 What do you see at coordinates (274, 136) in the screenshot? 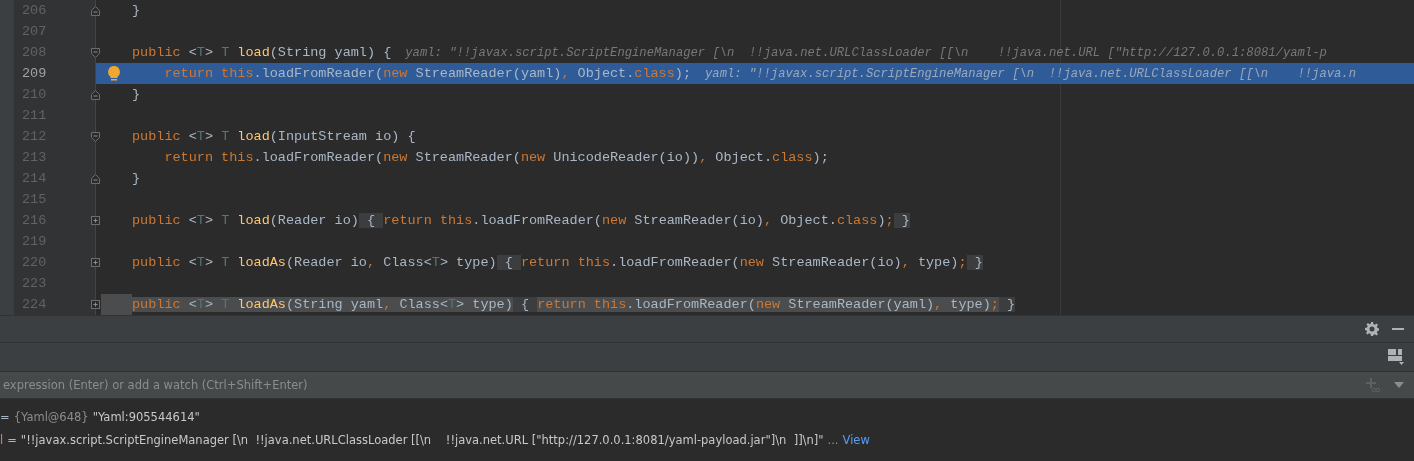
I see `code-text: public <T> T load(InputStream io) {` at bounding box center [274, 136].